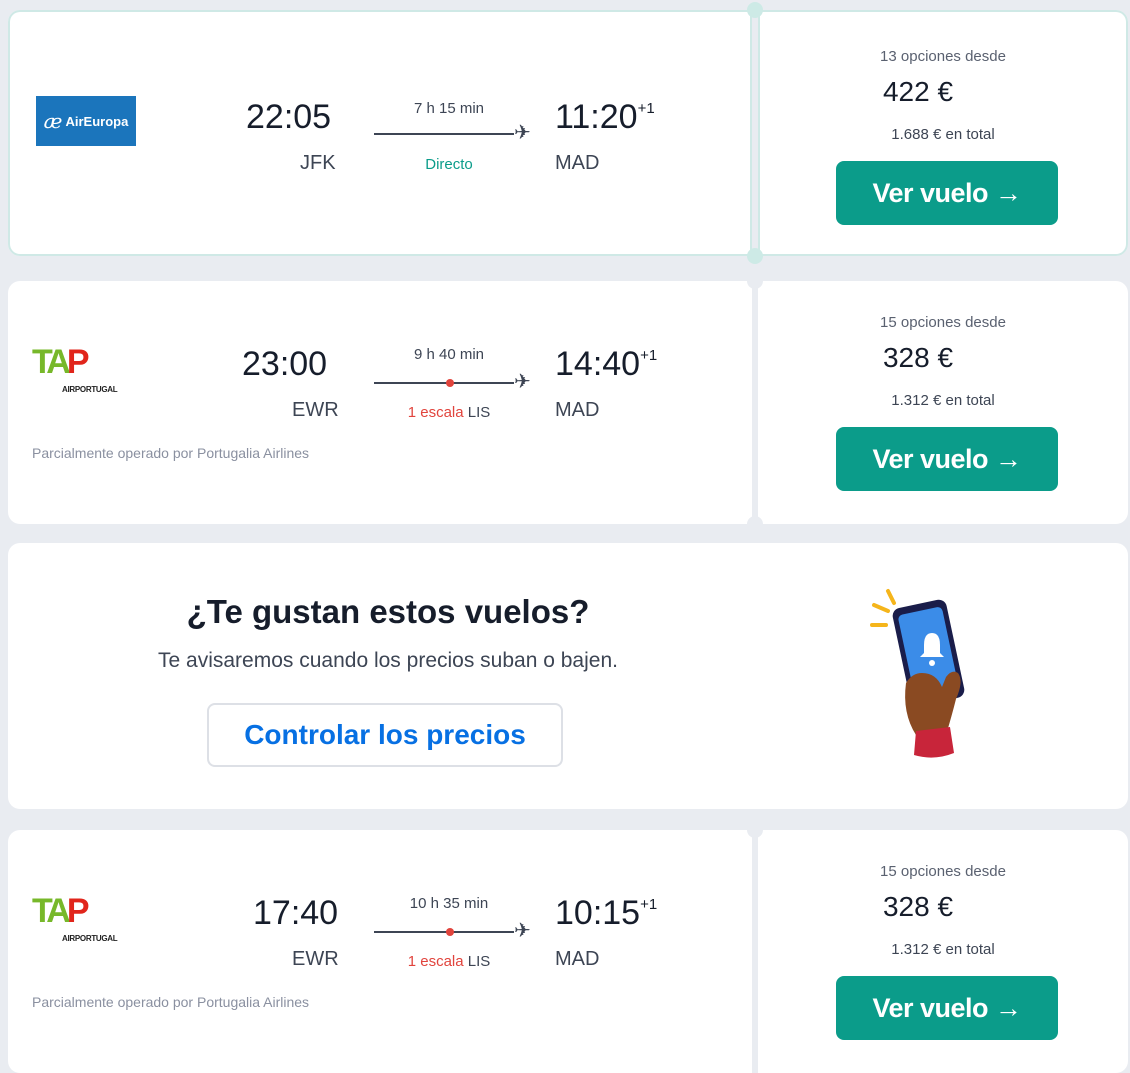 The height and width of the screenshot is (1073, 1130). I want to click on track-prices-button: Controlar los precios, so click(385, 735).